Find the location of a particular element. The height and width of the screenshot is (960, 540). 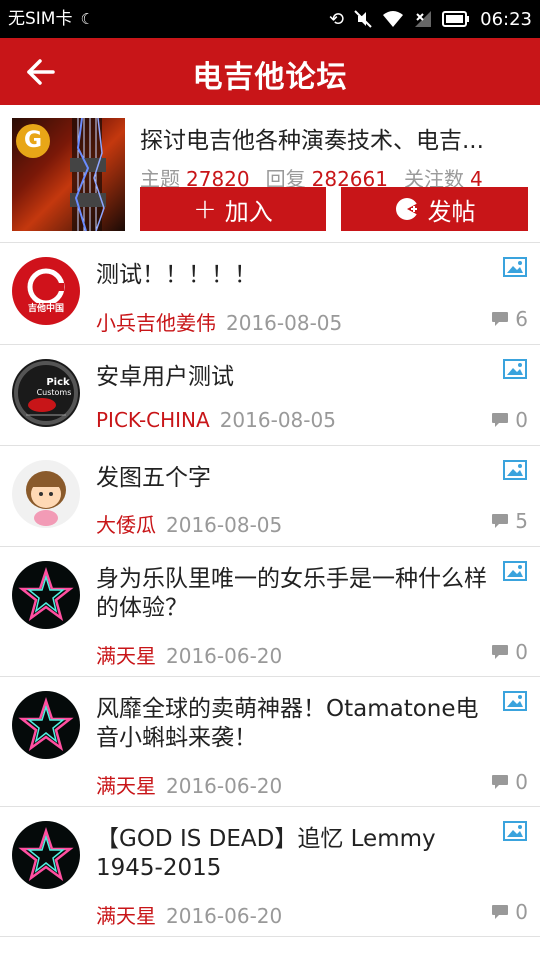

signal-icon is located at coordinates (423, 19).